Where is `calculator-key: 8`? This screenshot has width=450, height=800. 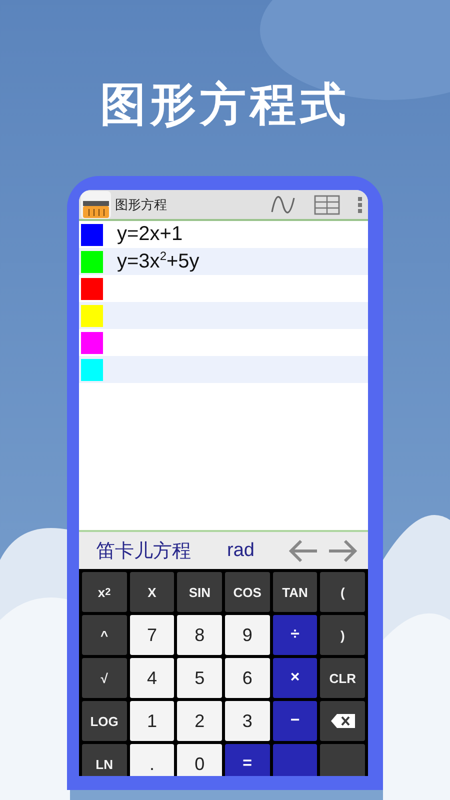 calculator-key: 8 is located at coordinates (199, 635).